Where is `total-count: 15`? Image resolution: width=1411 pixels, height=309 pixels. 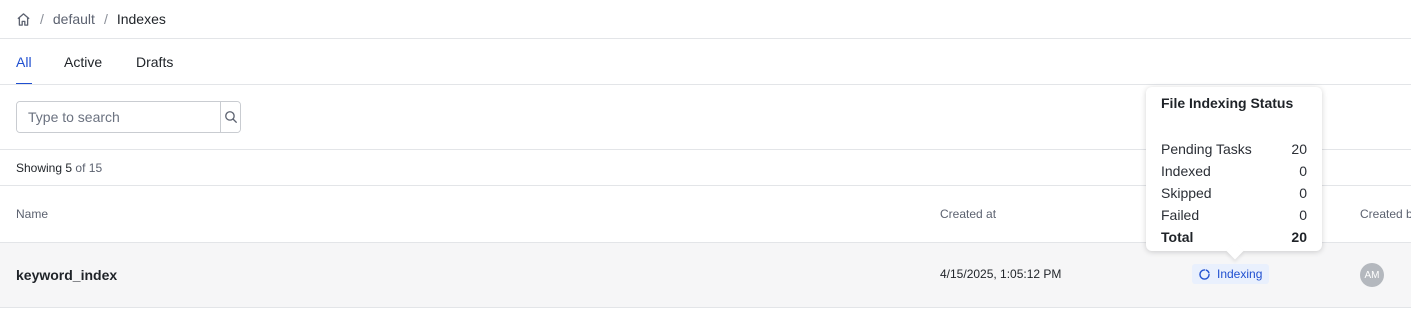 total-count: 15 is located at coordinates (95, 167).